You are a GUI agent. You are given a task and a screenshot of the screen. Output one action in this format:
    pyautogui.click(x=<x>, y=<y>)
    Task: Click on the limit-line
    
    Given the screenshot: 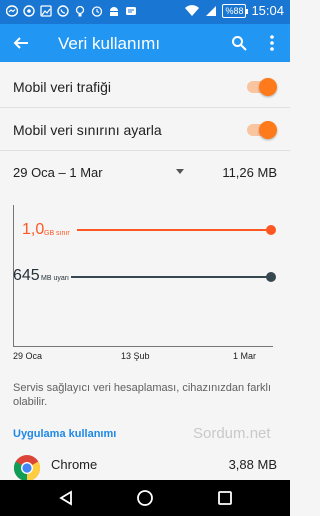 What is the action you would take?
    pyautogui.click(x=174, y=230)
    